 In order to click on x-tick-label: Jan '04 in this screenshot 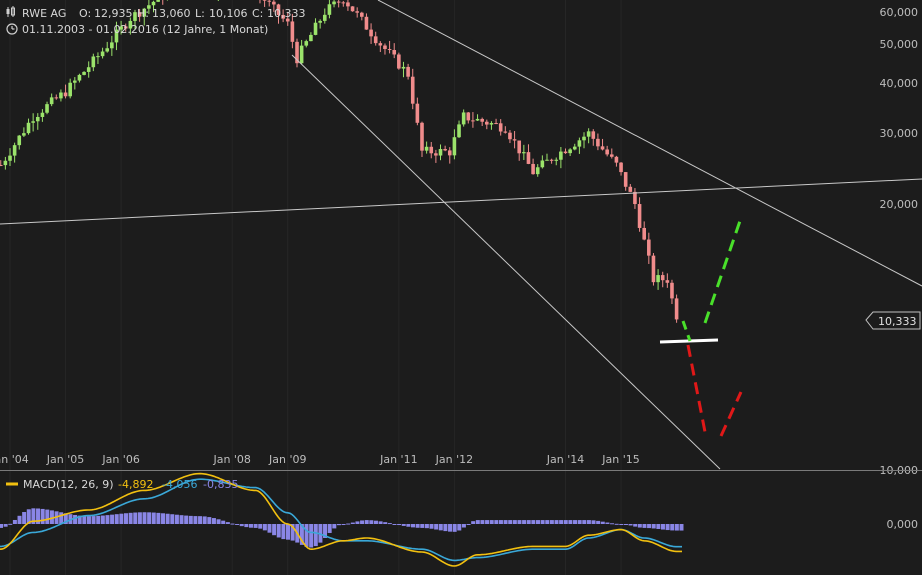, I will do `click(14, 459)`.